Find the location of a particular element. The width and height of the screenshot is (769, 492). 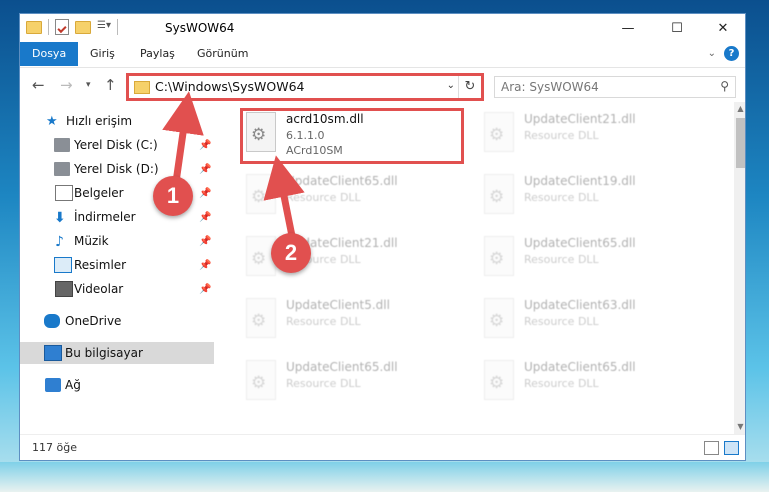

file-name: UpdateClient5.dll is located at coordinates (338, 305).